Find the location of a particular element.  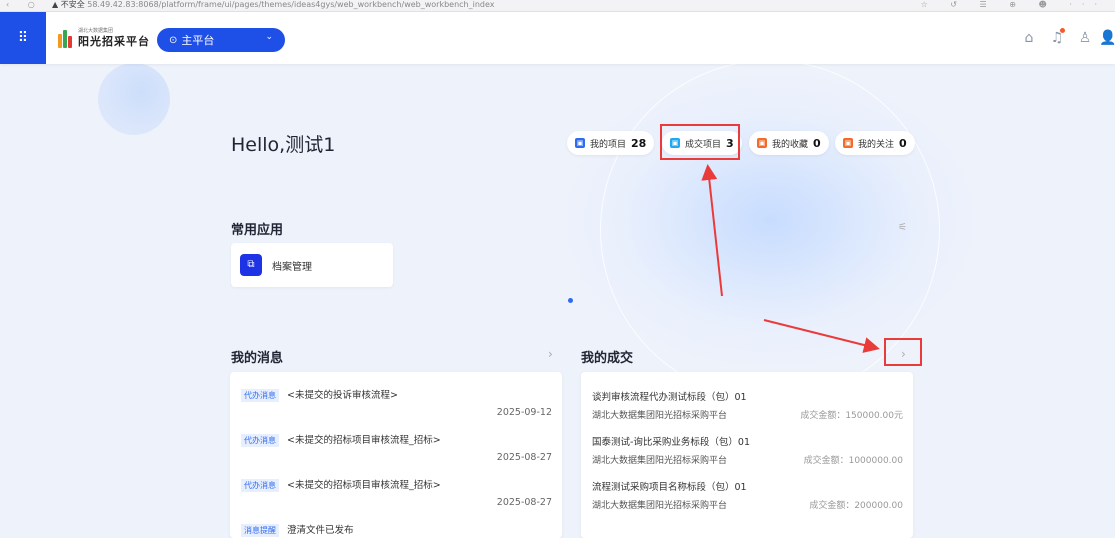

deal-title: 国泰测试-询比采购业务标段（包）01 is located at coordinates (671, 442).